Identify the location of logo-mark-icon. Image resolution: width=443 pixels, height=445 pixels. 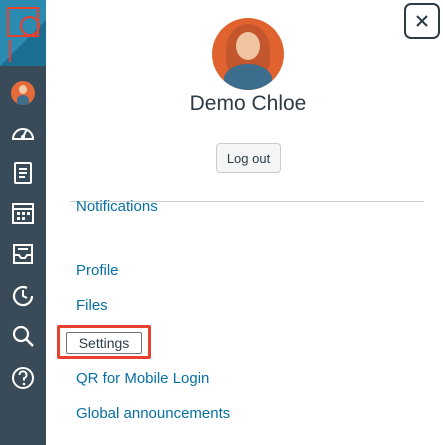
(23, 33).